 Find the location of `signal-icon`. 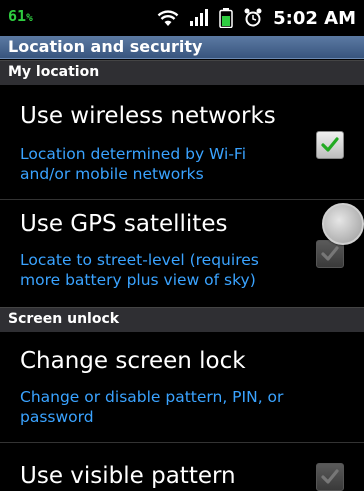

signal-icon is located at coordinates (199, 17).